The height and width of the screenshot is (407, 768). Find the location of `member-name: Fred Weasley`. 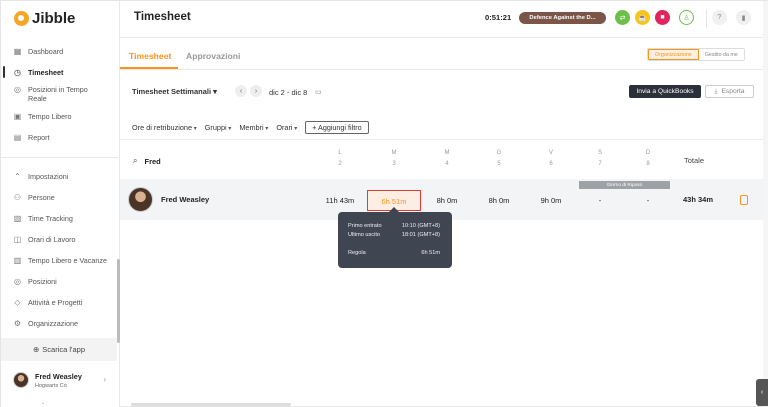

member-name: Fred Weasley is located at coordinates (185, 199).